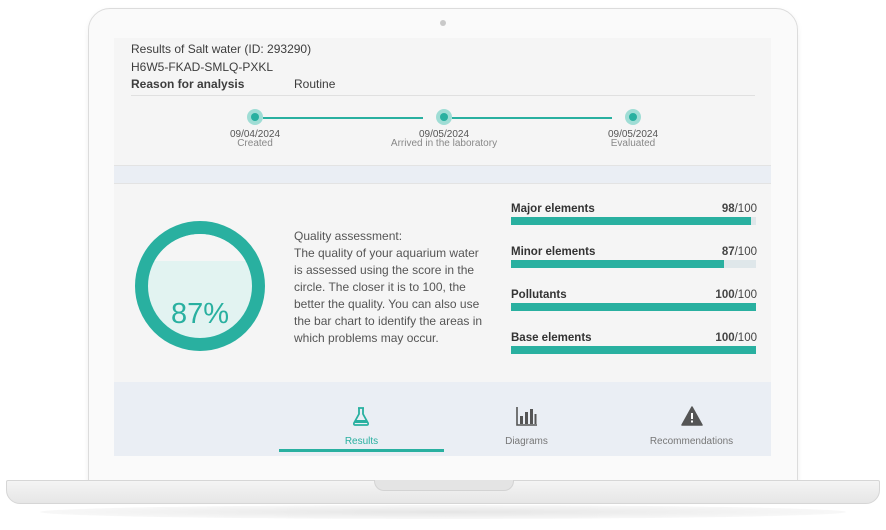 The height and width of the screenshot is (530, 886). I want to click on bar-label-minor-elements: Minor elements, so click(553, 252).